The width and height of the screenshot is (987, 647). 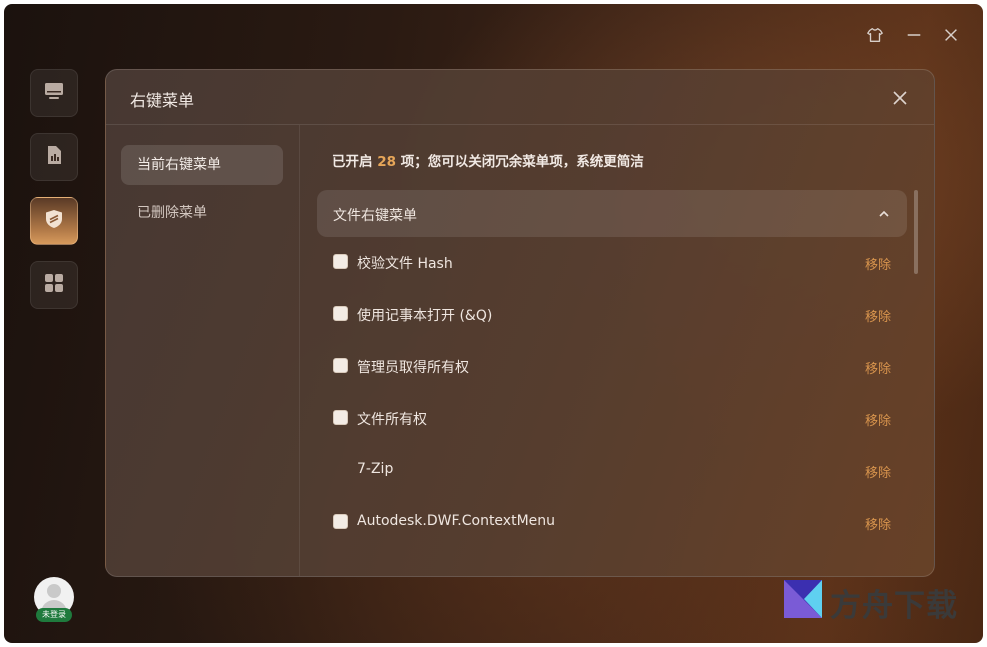 I want to click on skin-icon, so click(x=875, y=35).